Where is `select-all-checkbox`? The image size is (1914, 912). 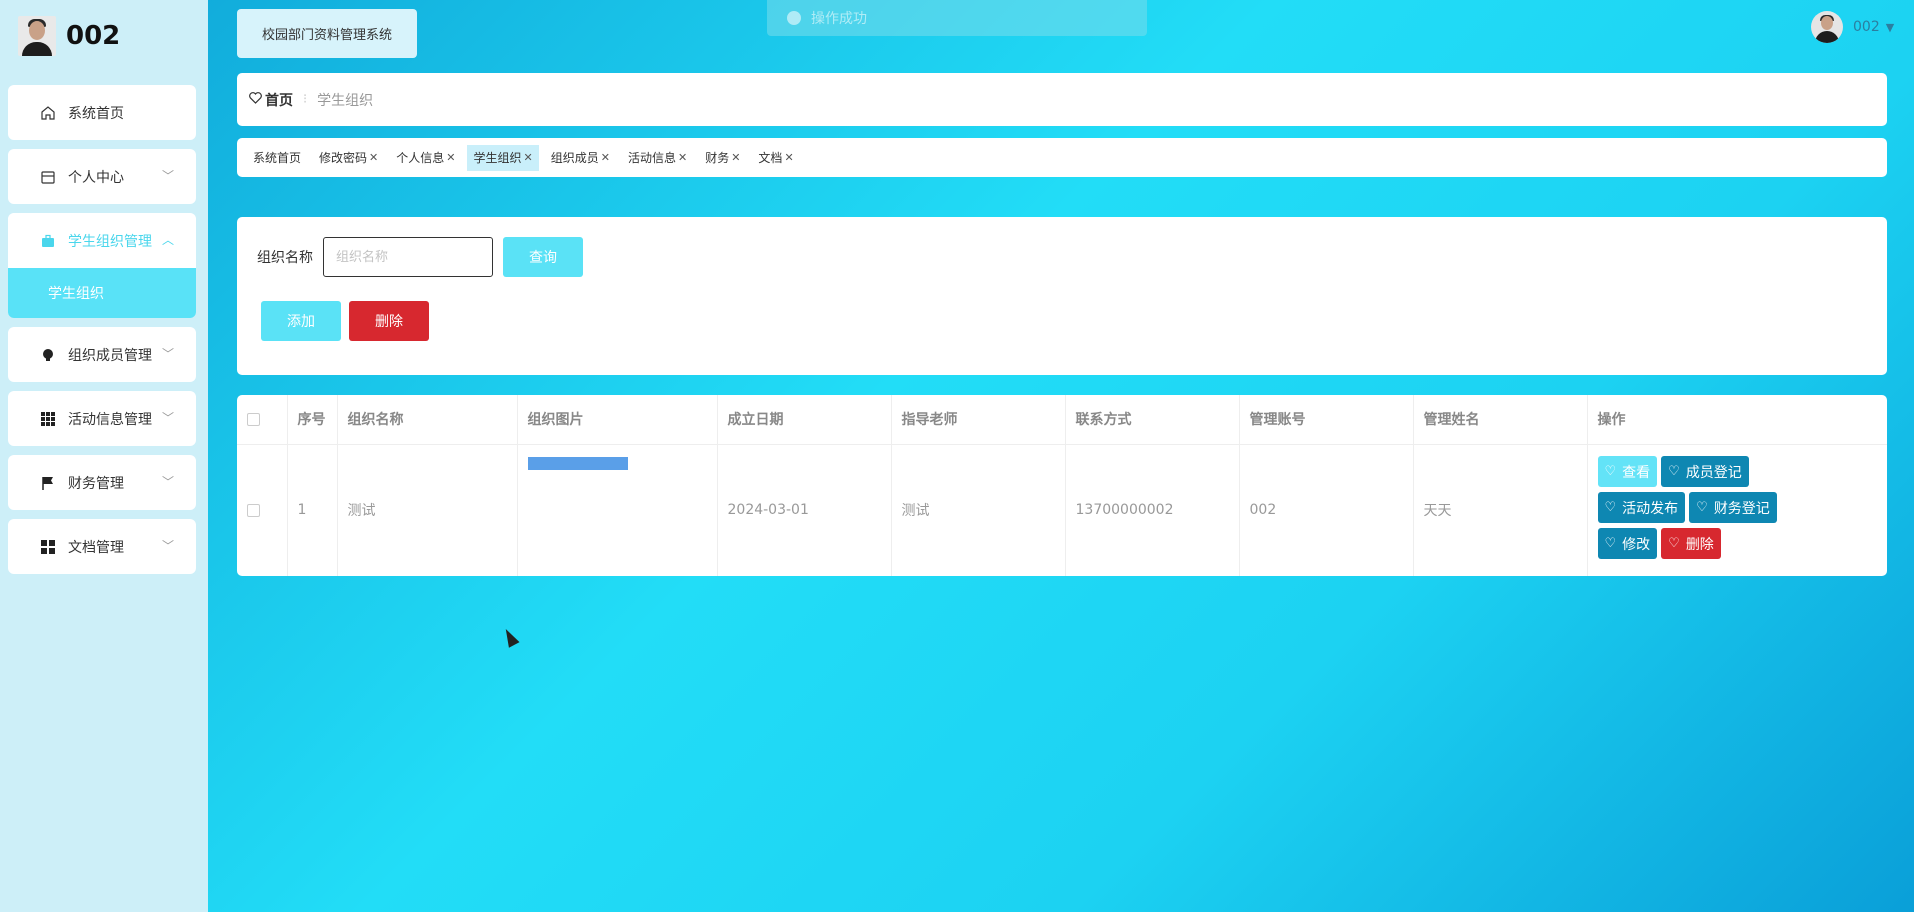
select-all-checkbox is located at coordinates (253, 419).